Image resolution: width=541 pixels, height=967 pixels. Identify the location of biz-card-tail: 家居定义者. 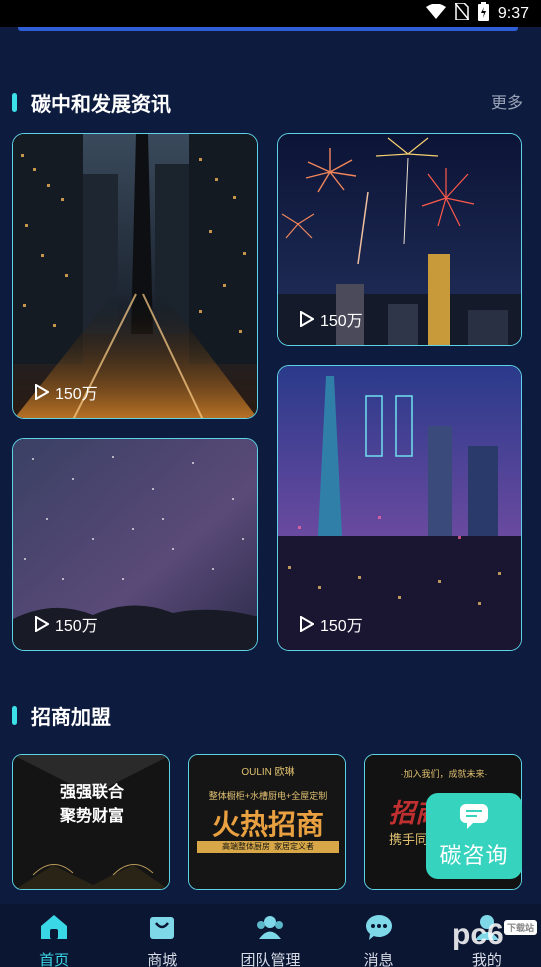
(294, 846).